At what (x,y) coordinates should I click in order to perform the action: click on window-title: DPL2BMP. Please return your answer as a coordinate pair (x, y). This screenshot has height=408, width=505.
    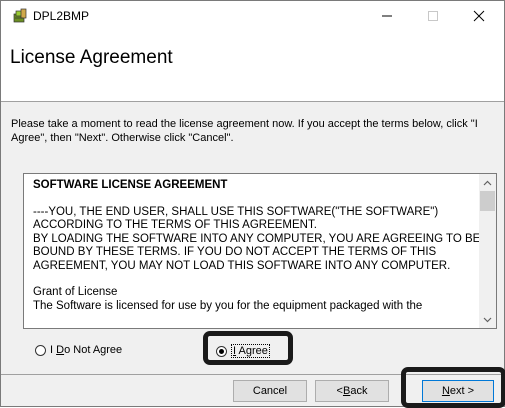
    Looking at the image, I should click on (61, 16).